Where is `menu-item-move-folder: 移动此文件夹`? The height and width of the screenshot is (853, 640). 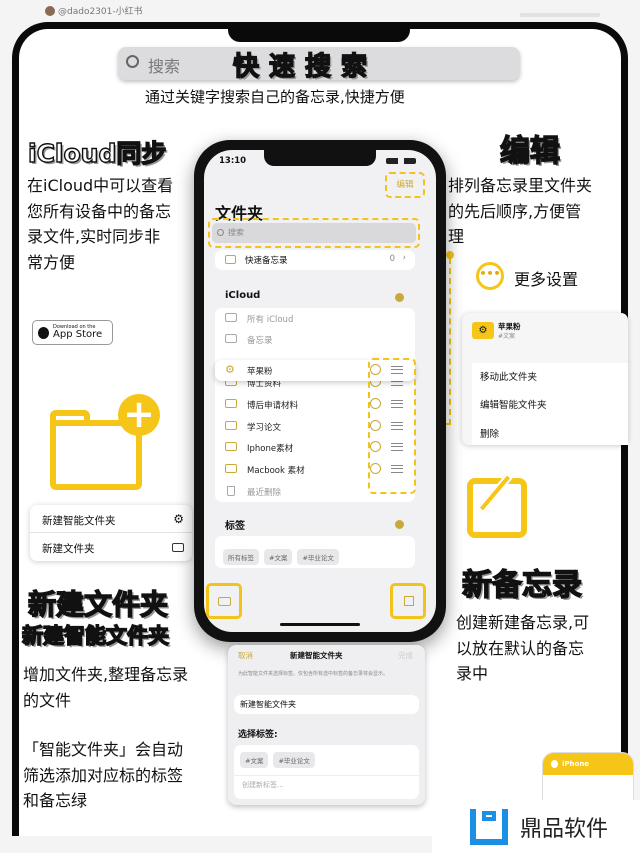 menu-item-move-folder: 移动此文件夹 is located at coordinates (508, 376).